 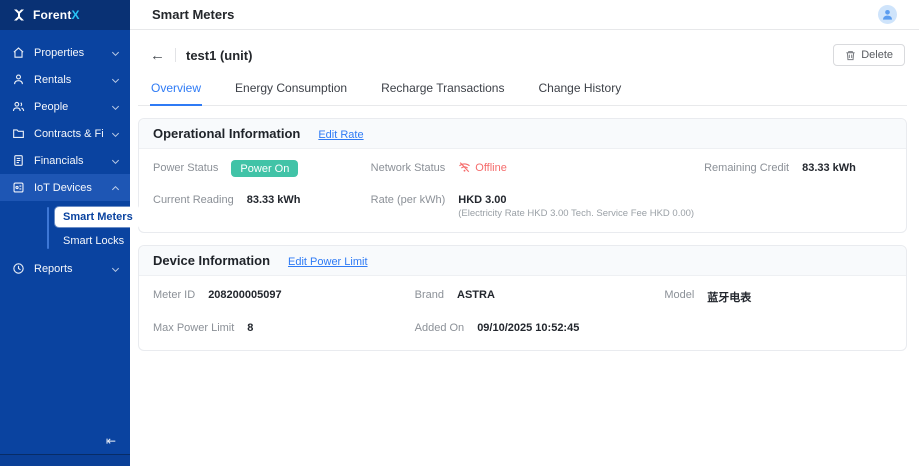 What do you see at coordinates (115, 189) in the screenshot?
I see `chevron-up-icon` at bounding box center [115, 189].